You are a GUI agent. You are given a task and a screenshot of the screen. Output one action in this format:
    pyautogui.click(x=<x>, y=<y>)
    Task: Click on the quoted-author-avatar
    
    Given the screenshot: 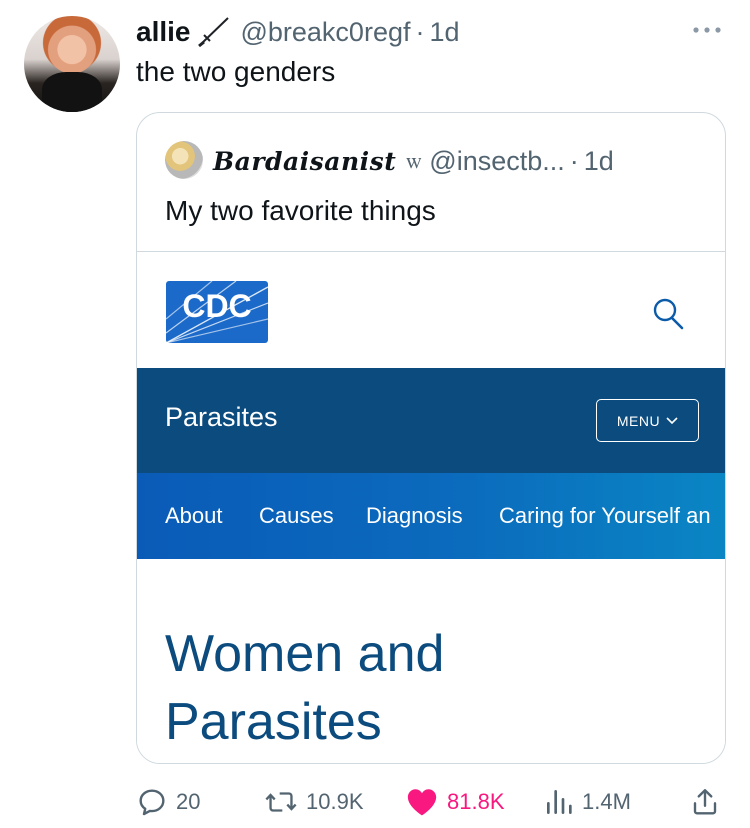 What is the action you would take?
    pyautogui.click(x=184, y=160)
    